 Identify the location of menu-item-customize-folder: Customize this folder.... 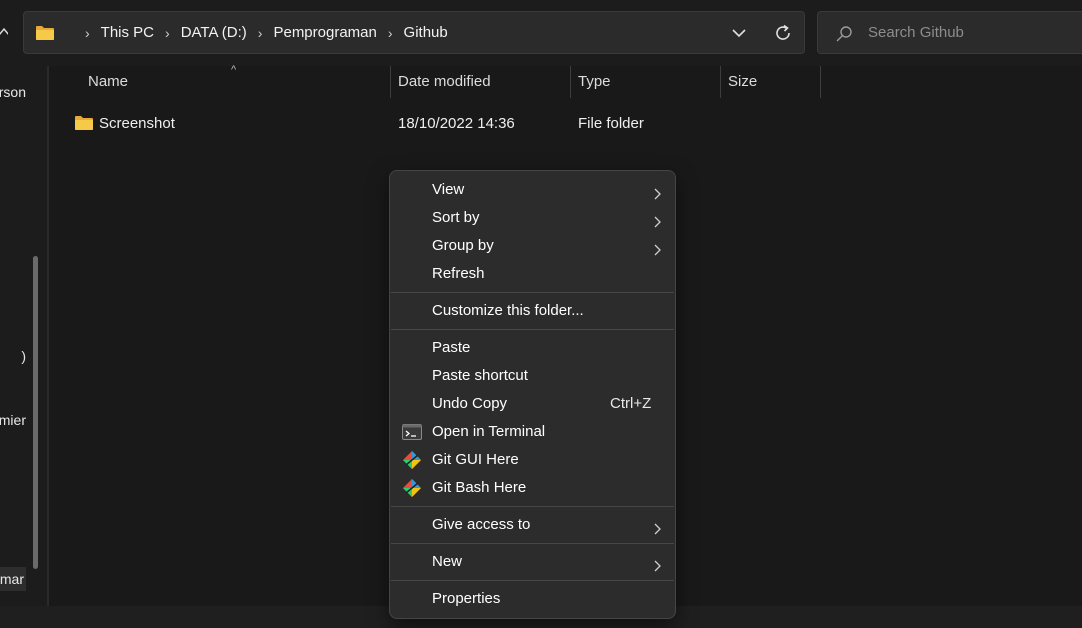
(532, 311).